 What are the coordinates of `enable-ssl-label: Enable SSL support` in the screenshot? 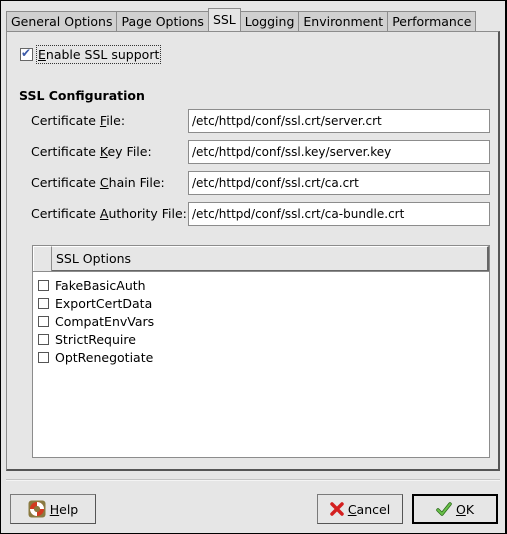 It's located at (99, 54).